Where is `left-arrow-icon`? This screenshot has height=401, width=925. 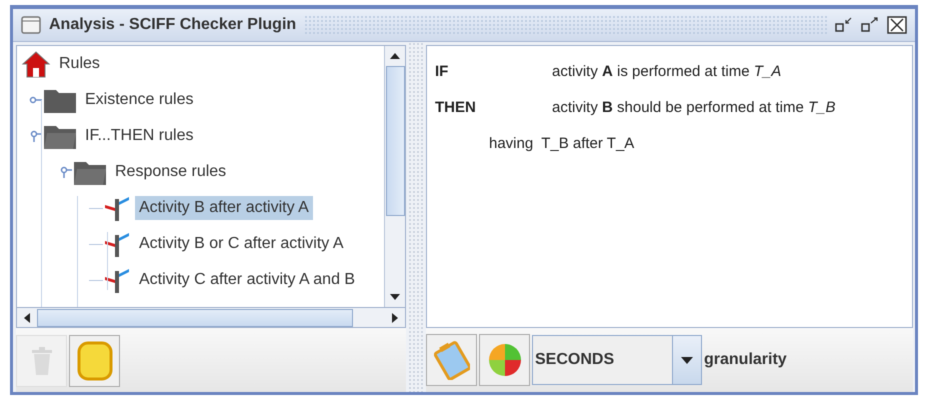 left-arrow-icon is located at coordinates (27, 317).